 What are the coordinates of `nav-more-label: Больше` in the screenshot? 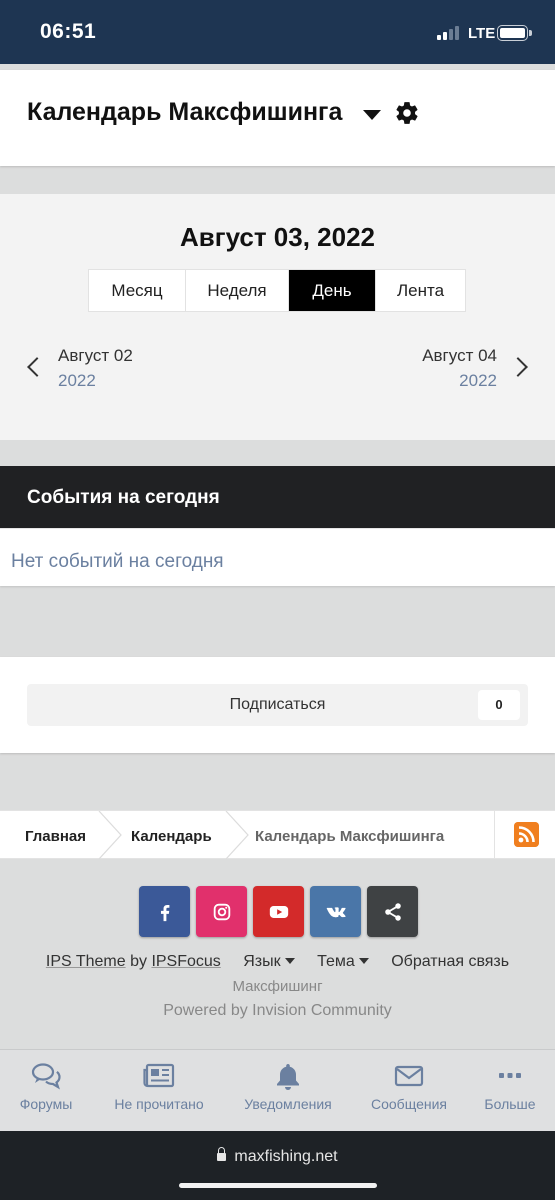 It's located at (510, 1104).